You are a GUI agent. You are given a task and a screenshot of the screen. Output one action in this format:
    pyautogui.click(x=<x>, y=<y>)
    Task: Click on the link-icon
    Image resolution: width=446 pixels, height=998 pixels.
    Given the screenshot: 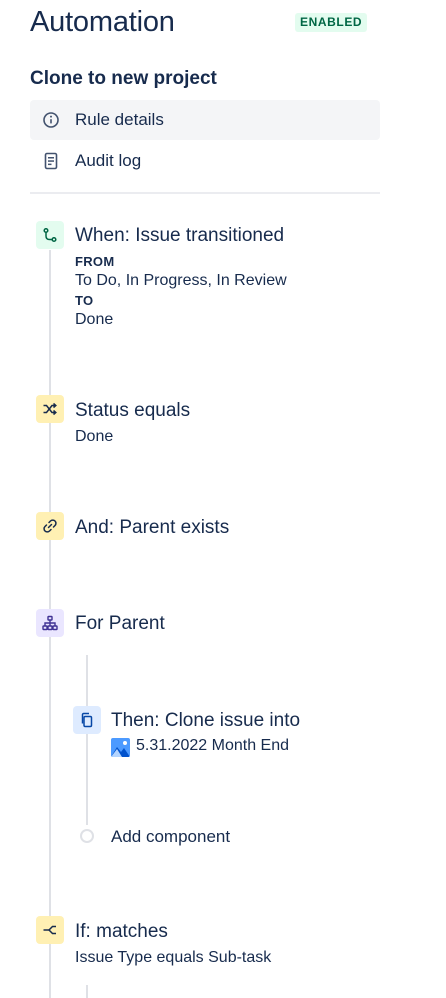 What is the action you would take?
    pyautogui.click(x=50, y=526)
    